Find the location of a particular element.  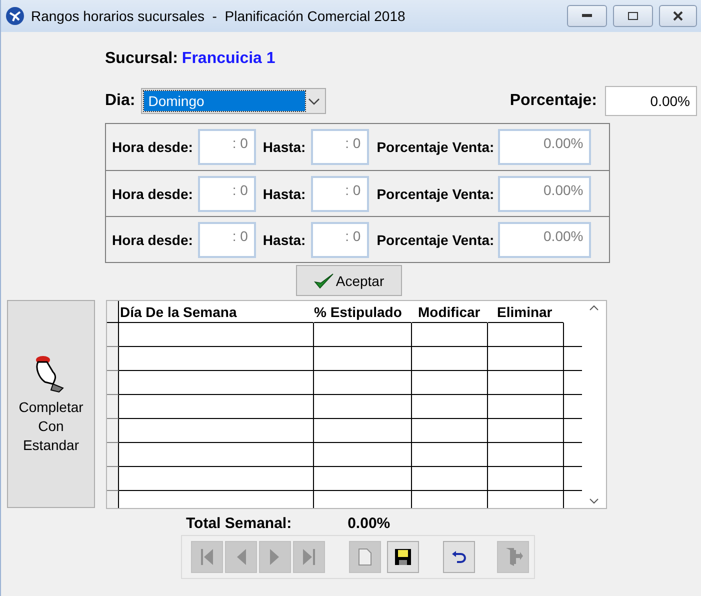

sucursal-label: Sucursal: is located at coordinates (141, 59).